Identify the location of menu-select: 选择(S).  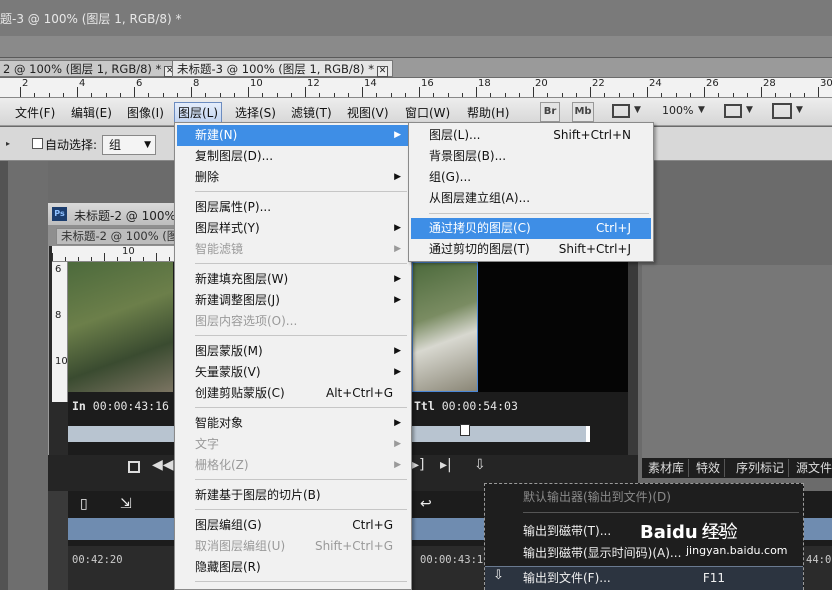
(255, 112).